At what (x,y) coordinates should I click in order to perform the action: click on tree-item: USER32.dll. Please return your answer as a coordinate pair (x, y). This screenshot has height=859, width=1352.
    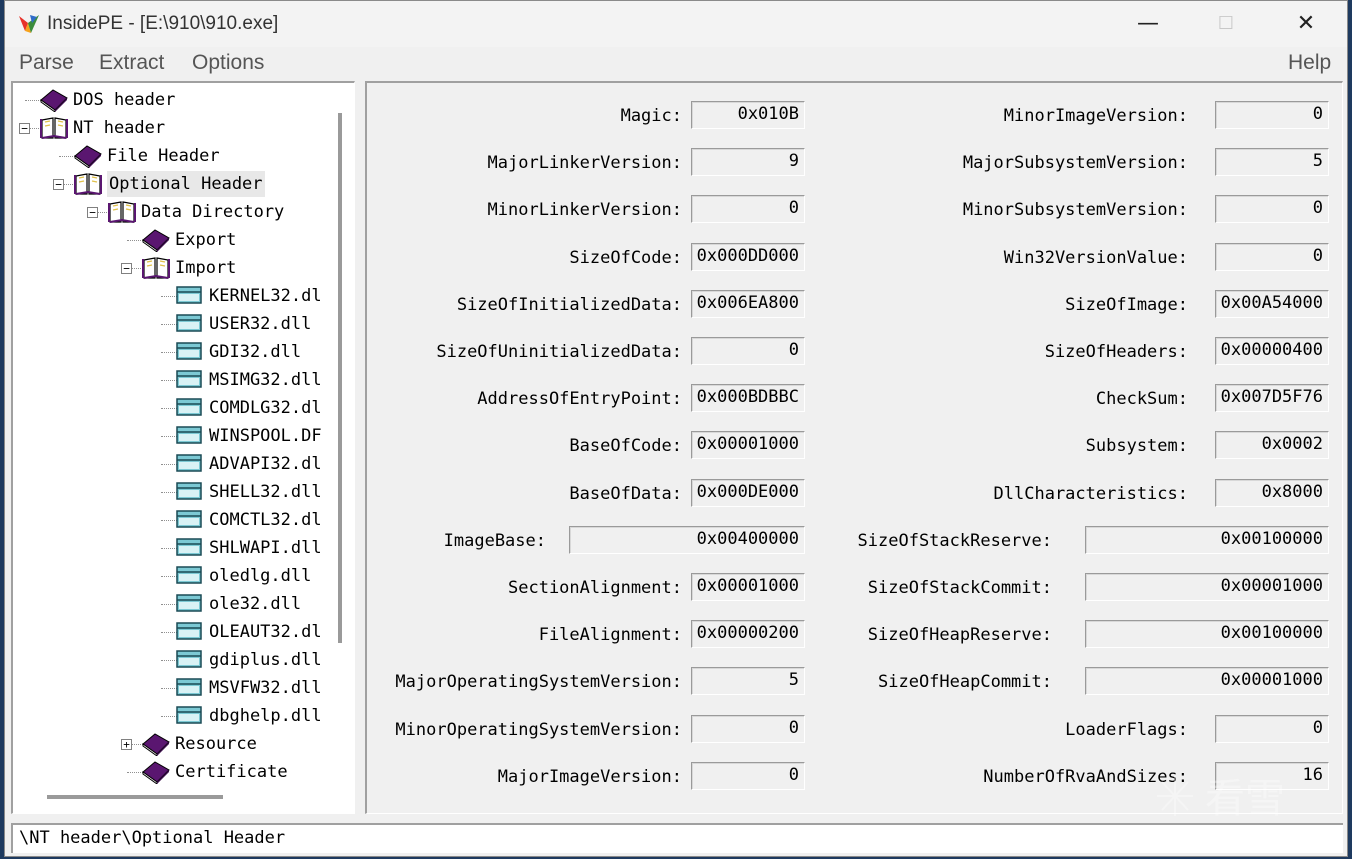
    Looking at the image, I should click on (178, 324).